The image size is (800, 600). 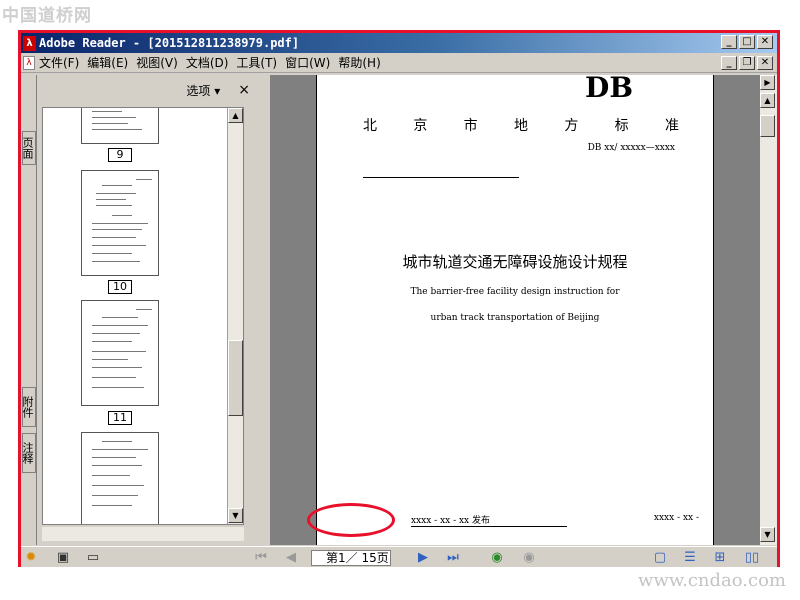 I want to click on options-menu: 选项 ▾, so click(x=203, y=90).